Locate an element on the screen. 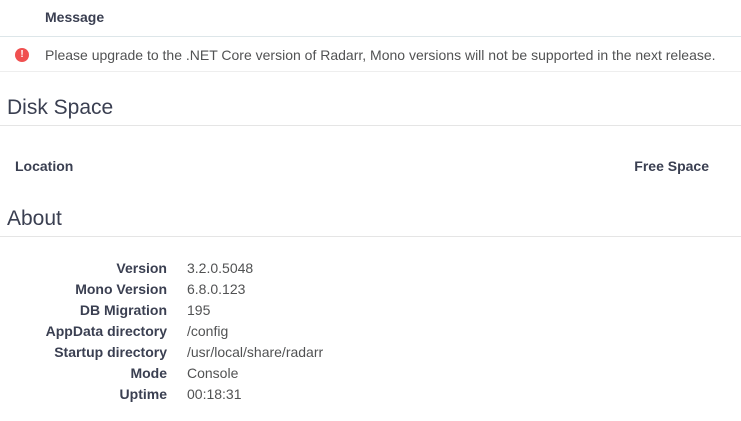 This screenshot has height=421, width=741. about-divider is located at coordinates (370, 236).